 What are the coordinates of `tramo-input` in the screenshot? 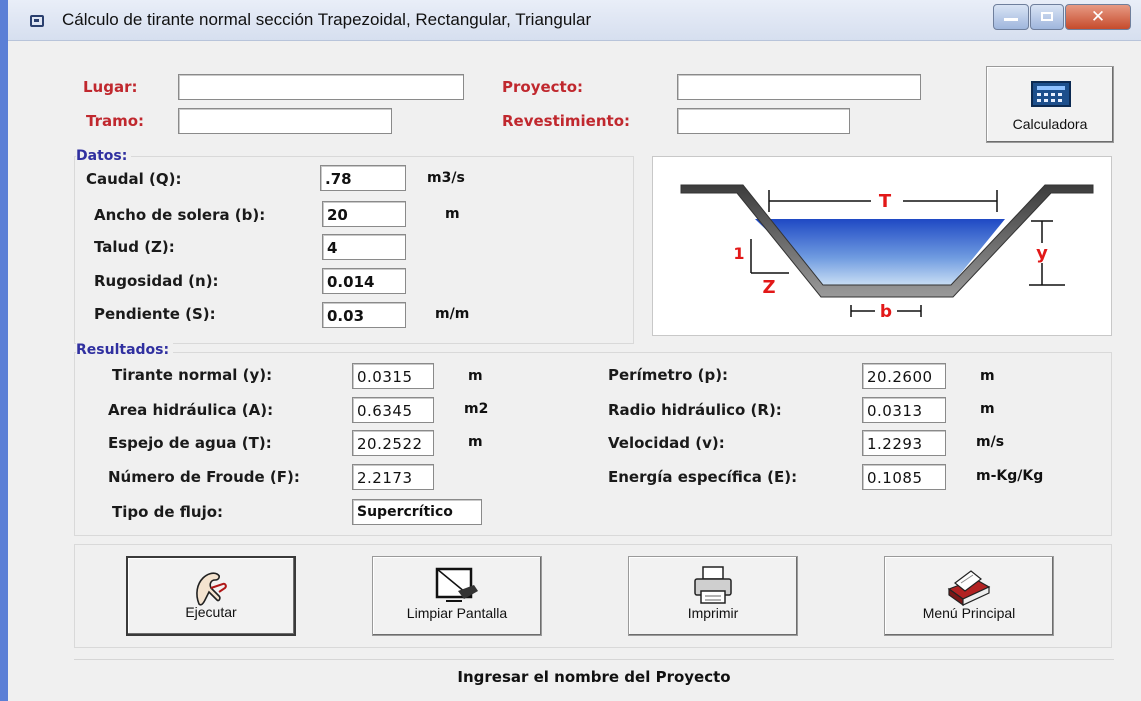 It's located at (285, 121).